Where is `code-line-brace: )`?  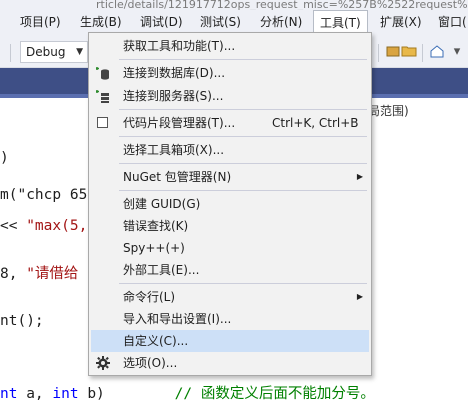
code-line-brace: ) is located at coordinates (4, 158).